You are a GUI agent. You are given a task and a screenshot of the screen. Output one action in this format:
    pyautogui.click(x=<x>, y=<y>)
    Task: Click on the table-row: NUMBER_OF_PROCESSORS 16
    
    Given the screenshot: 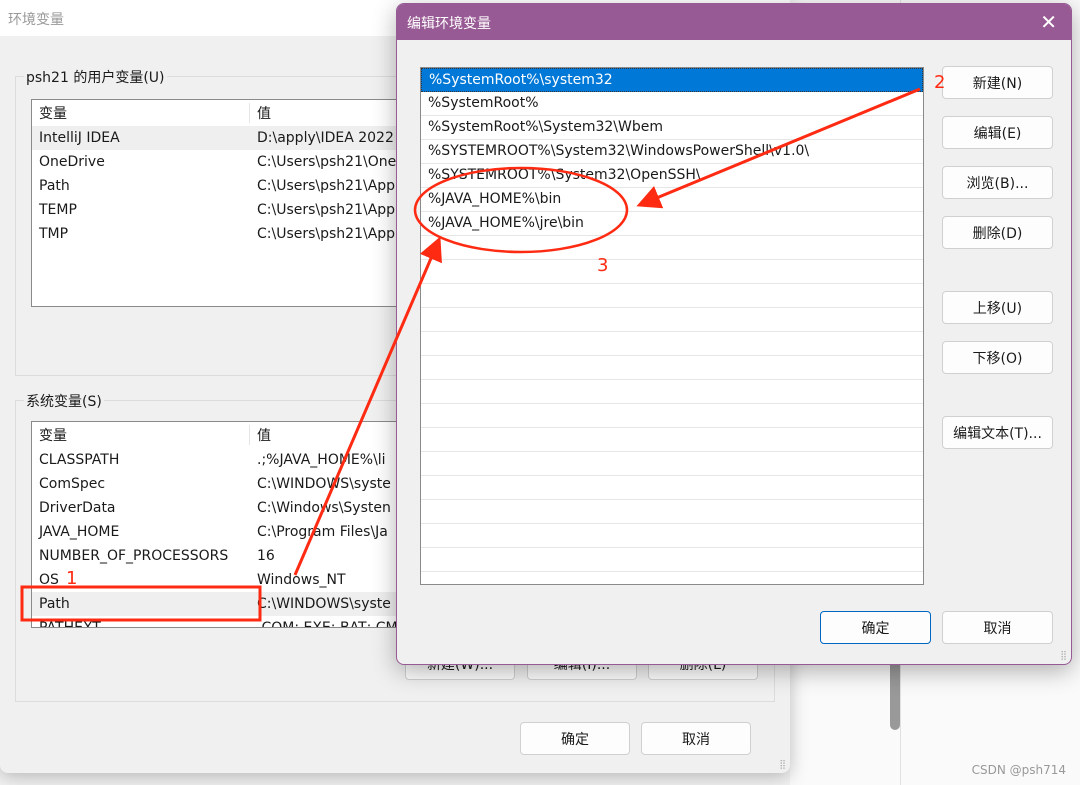 What is the action you would take?
    pyautogui.click(x=221, y=556)
    